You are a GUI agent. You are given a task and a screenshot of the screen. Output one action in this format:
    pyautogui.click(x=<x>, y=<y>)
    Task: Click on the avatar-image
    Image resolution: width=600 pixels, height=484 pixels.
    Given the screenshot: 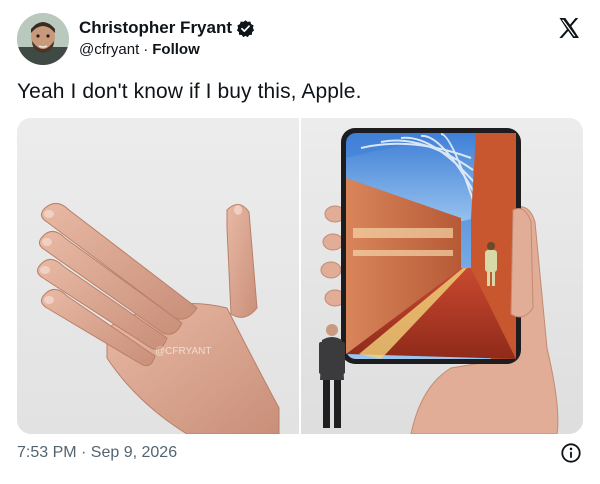 What is the action you would take?
    pyautogui.click(x=43, y=39)
    